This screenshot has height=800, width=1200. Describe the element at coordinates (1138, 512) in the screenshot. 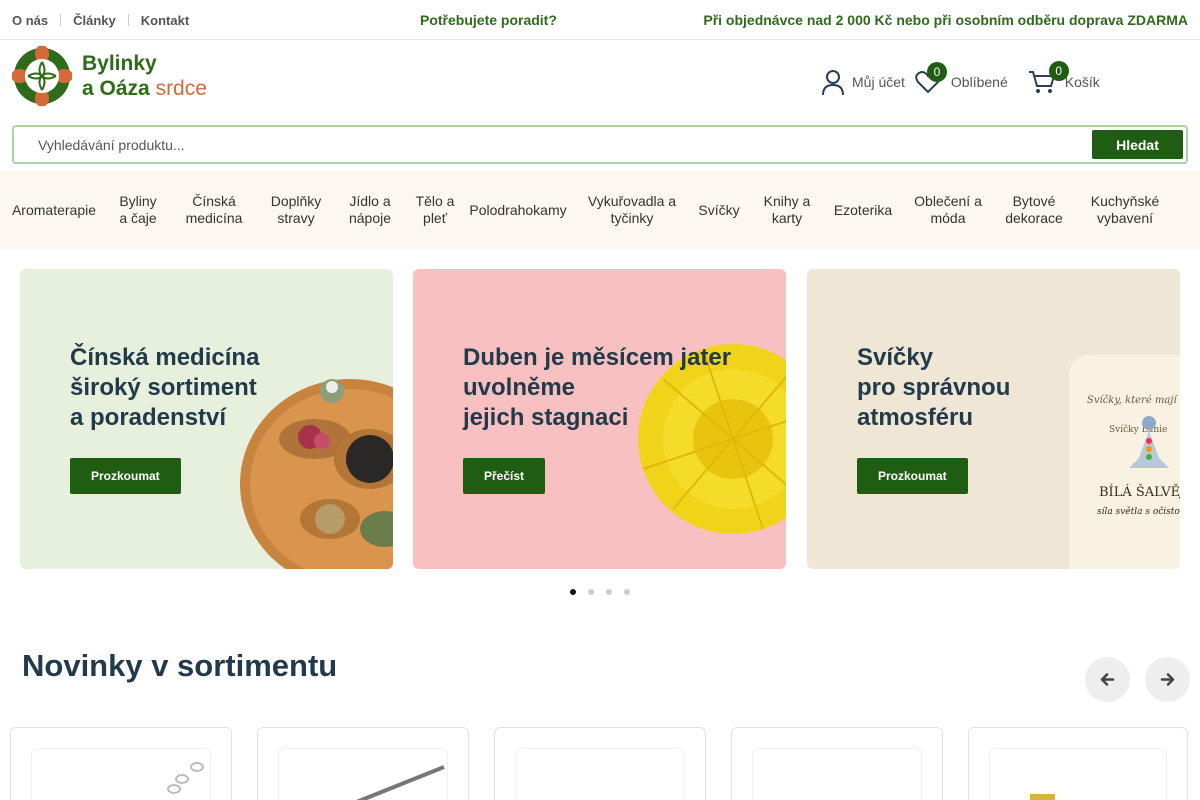

I see `candle-text4: síla světla s očistou` at that location.